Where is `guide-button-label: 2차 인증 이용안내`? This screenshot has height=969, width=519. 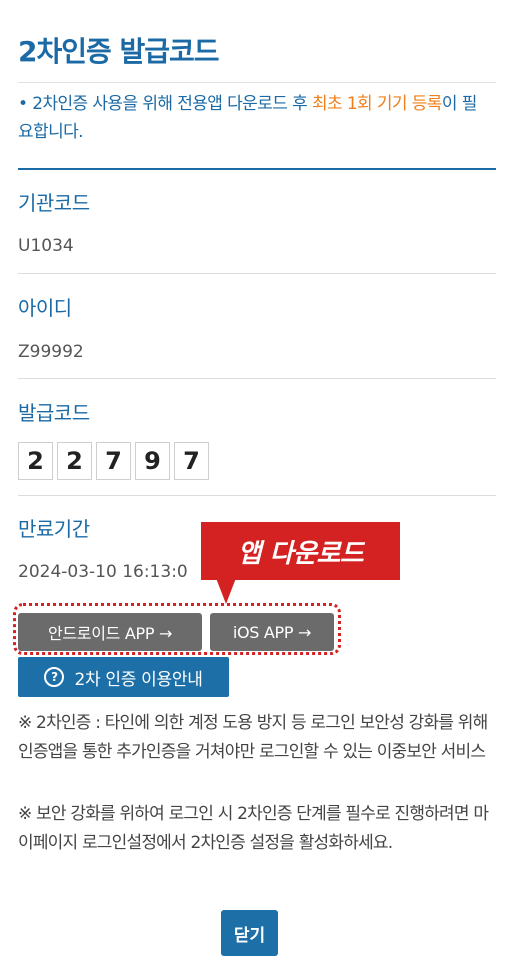 guide-button-label: 2차 인증 이용안내 is located at coordinates (138, 679).